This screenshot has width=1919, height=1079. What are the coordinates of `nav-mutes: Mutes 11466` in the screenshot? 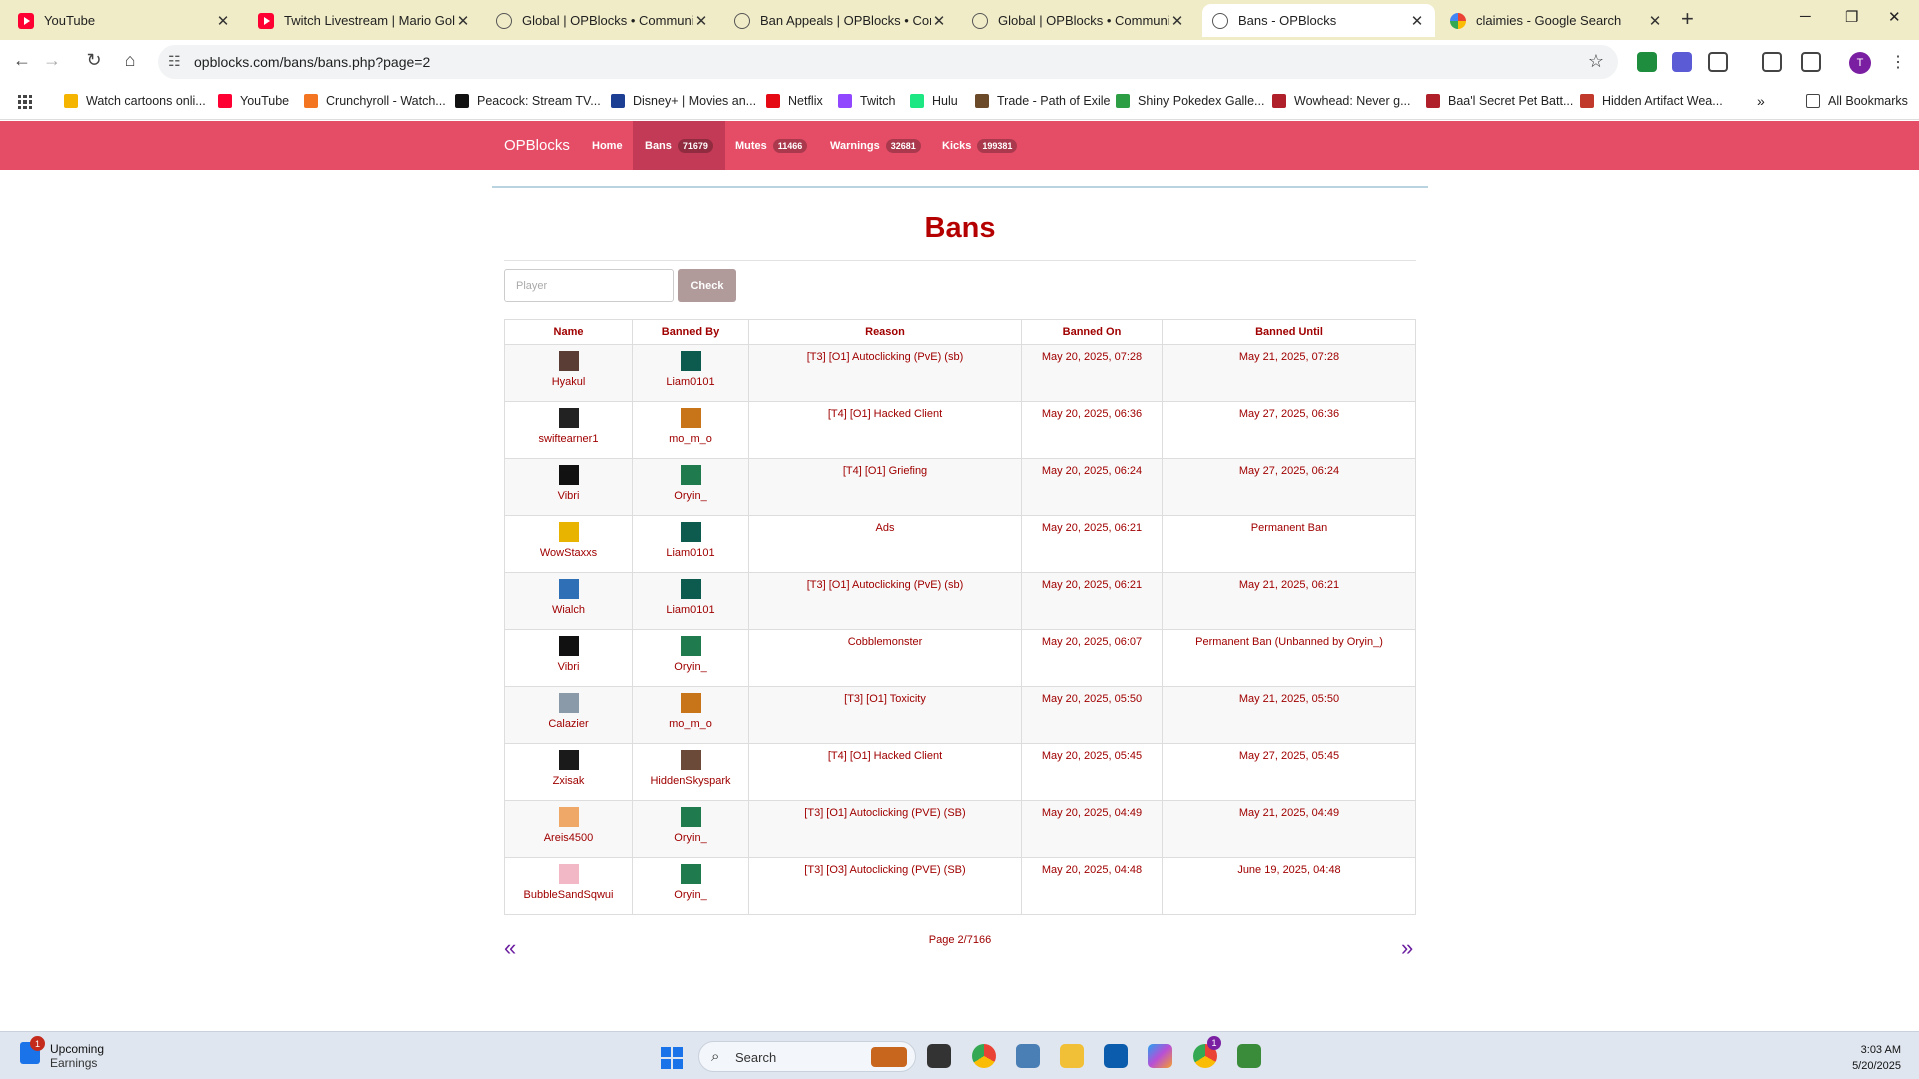 It's located at (771, 145).